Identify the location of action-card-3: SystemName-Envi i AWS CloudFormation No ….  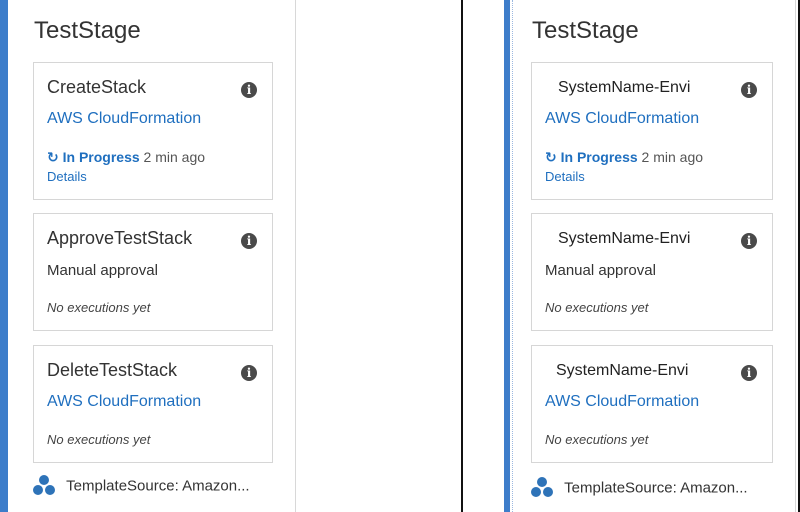
(652, 404).